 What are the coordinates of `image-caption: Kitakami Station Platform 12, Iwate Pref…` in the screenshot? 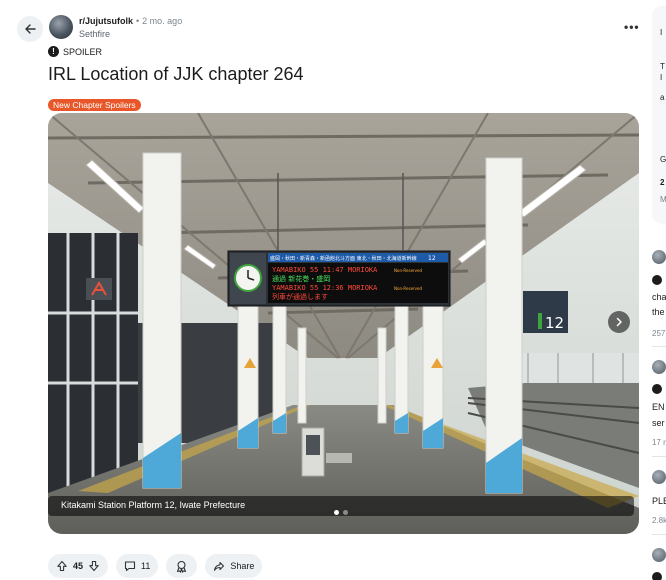 It's located at (153, 505).